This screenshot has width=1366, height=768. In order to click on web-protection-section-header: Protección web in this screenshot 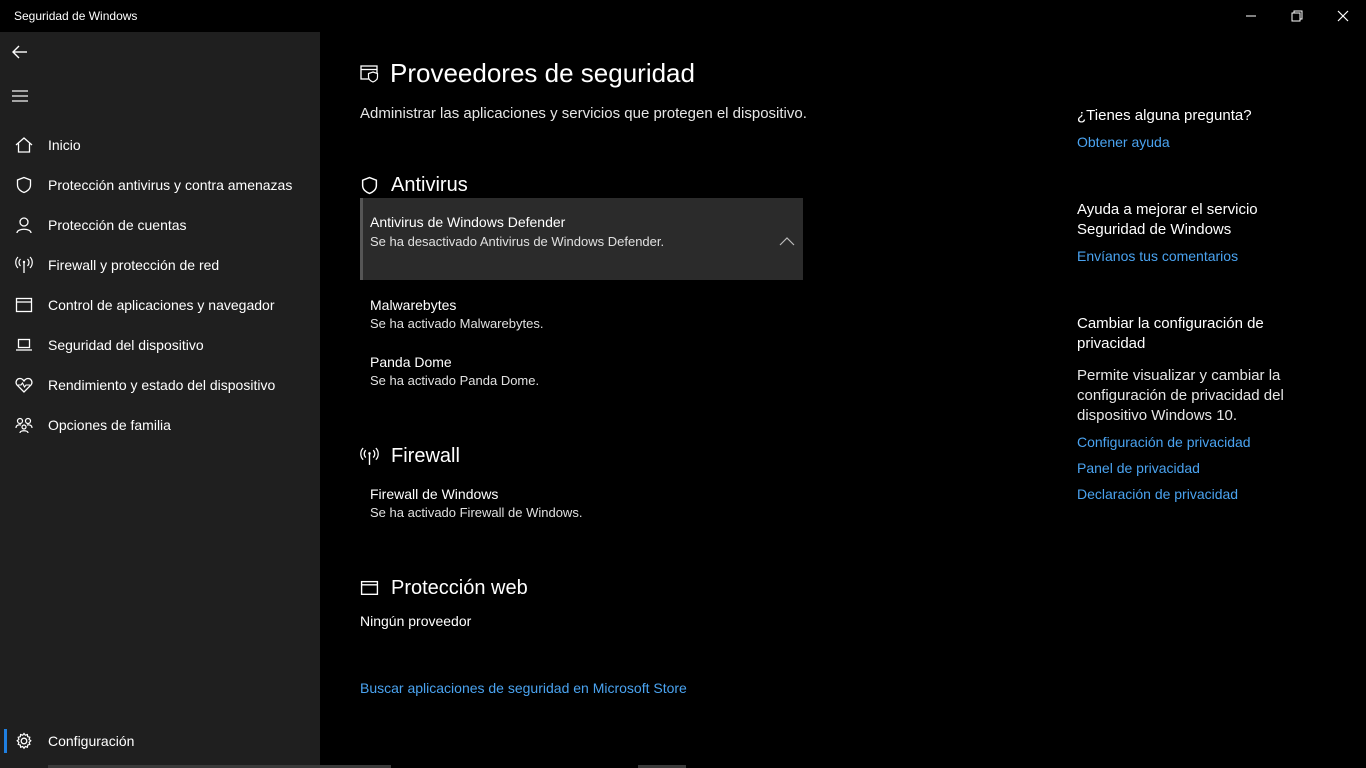, I will do `click(444, 588)`.